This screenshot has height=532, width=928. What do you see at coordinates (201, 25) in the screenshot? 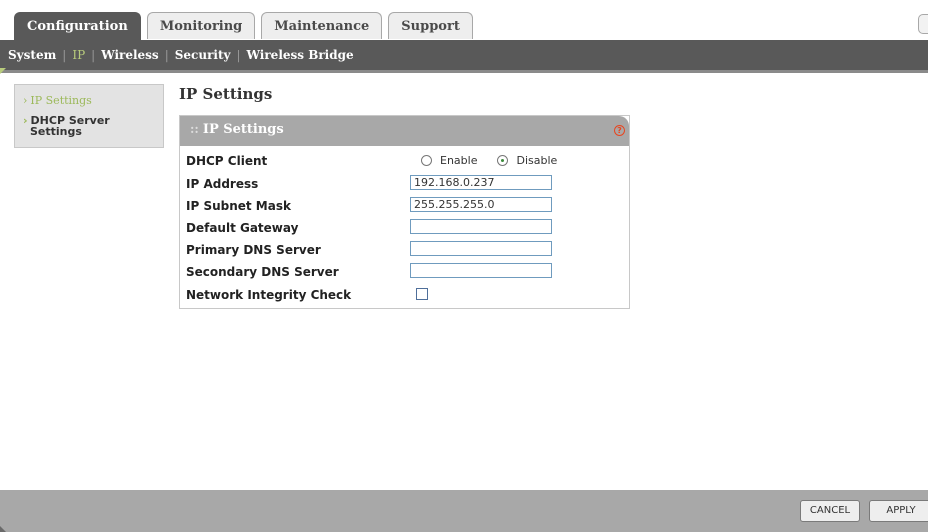
I see `tab-monitoring: Monitoring` at bounding box center [201, 25].